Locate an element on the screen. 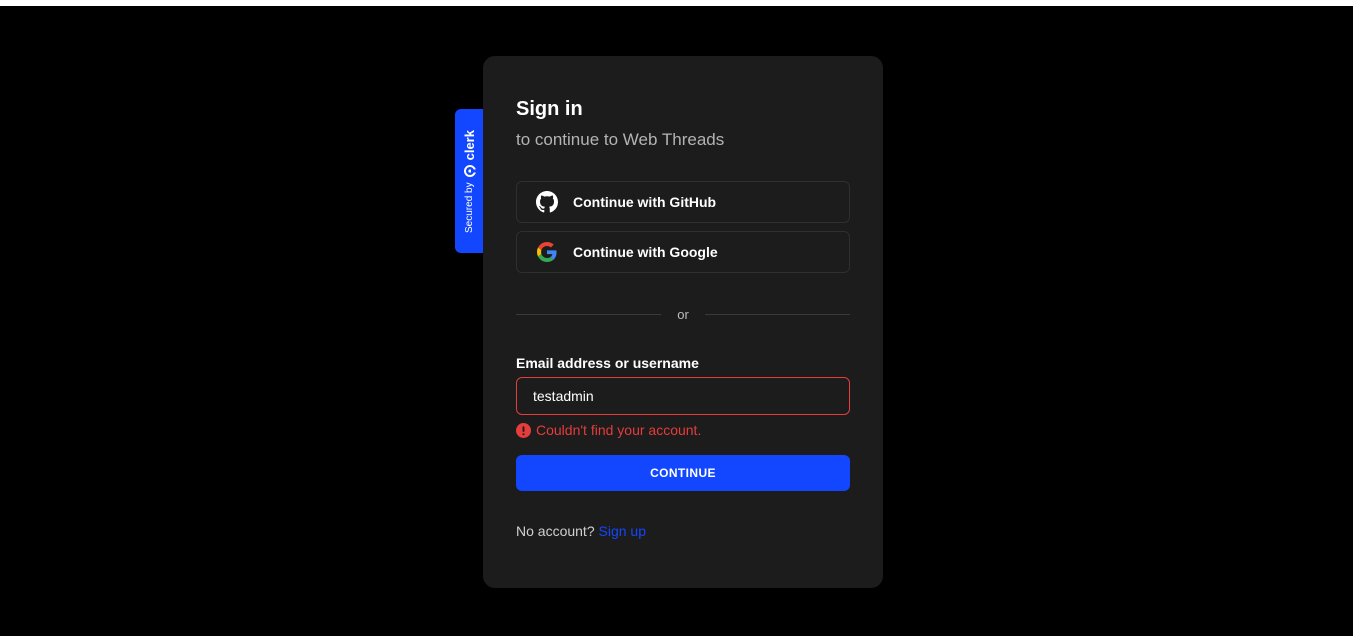 This screenshot has width=1353, height=636. continue-with-google-button: Continue with Google is located at coordinates (683, 252).